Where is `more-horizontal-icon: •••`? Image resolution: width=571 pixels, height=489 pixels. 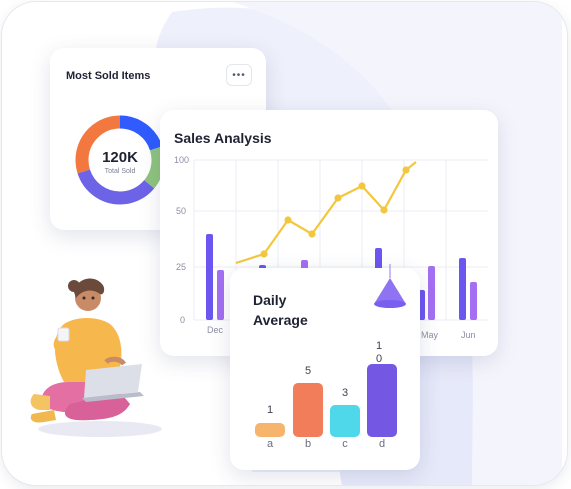 more-horizontal-icon: ••• is located at coordinates (239, 75).